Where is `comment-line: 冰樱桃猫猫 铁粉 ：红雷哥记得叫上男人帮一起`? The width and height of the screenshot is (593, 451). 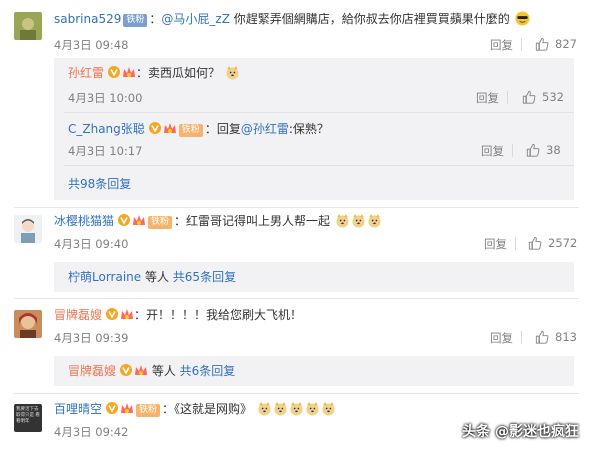 comment-line: 冰樱桃猫猫 铁粉 ：红雷哥记得叫上男人帮一起 is located at coordinates (218, 221).